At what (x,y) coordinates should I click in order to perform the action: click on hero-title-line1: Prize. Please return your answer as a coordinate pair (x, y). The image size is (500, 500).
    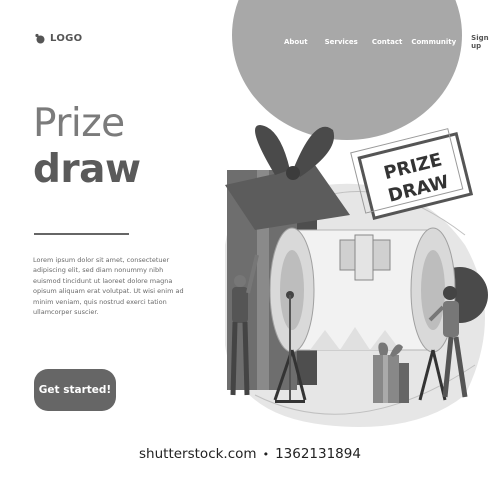
    Looking at the image, I should click on (79, 123).